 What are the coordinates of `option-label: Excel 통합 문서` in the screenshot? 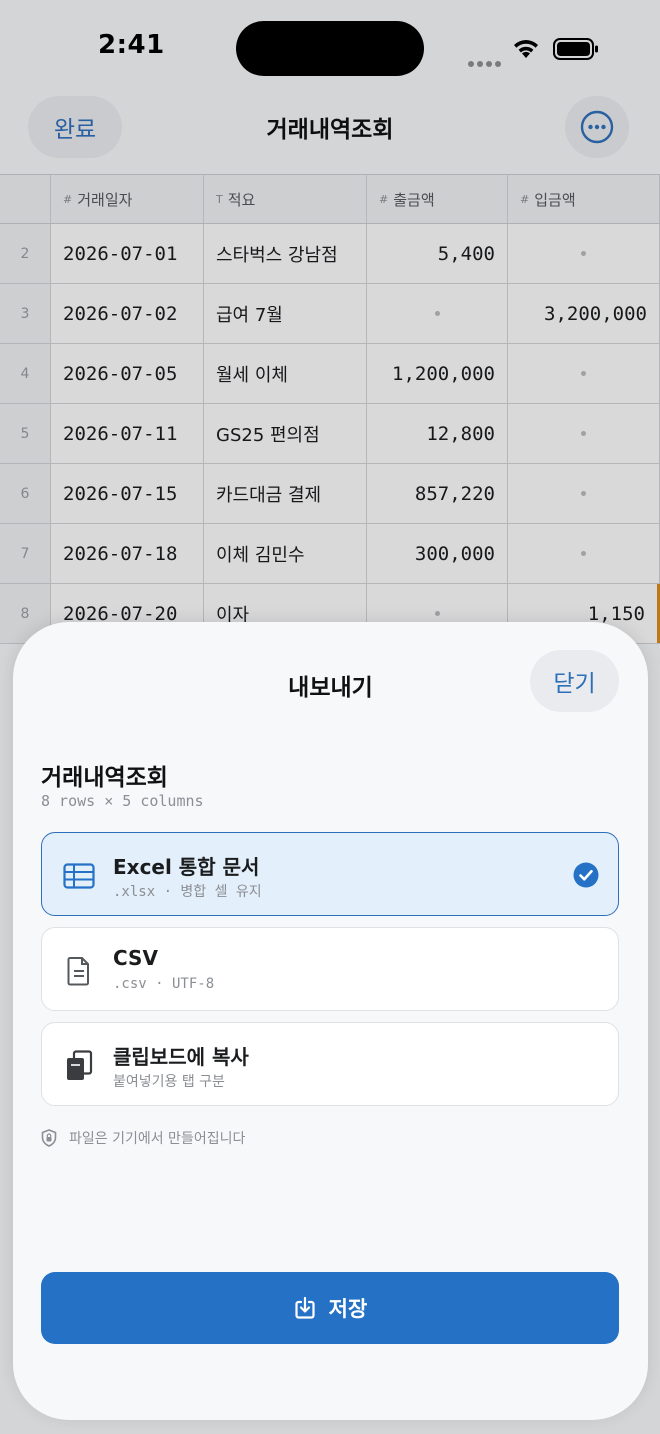 It's located at (186, 867).